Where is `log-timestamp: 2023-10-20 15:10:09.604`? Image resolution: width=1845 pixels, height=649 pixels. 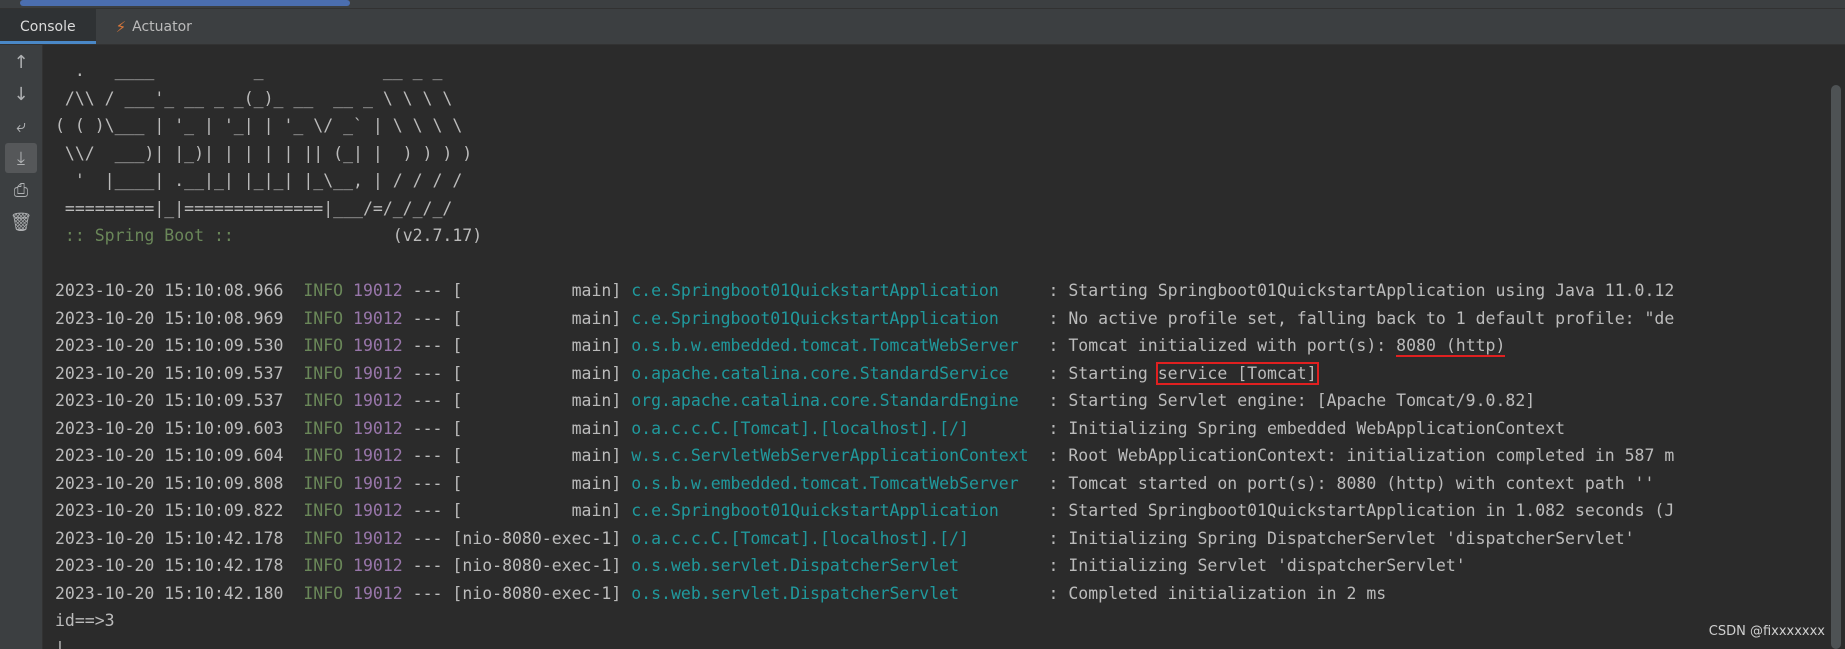
log-timestamp: 2023-10-20 15:10:09.604 is located at coordinates (169, 455).